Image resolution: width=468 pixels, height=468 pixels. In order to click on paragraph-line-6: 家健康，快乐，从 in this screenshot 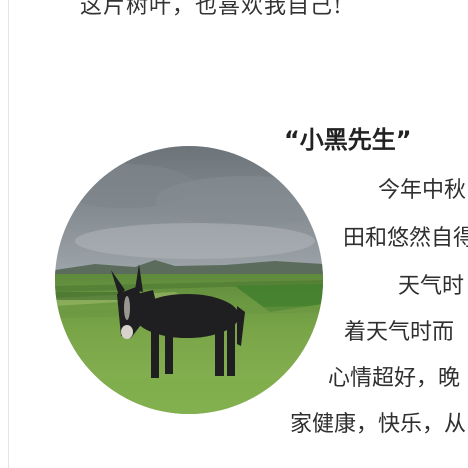, I will do `click(378, 424)`.